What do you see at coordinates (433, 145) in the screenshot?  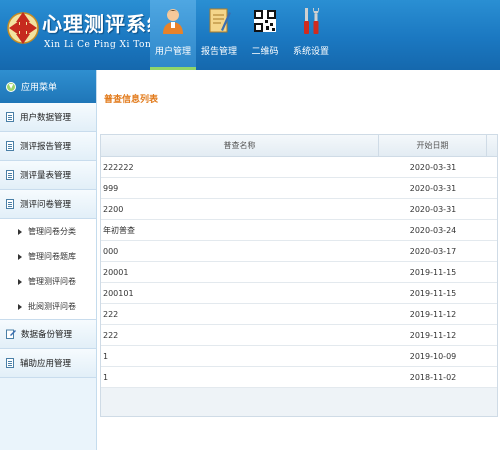 I see `column-header-date: 开始日期` at bounding box center [433, 145].